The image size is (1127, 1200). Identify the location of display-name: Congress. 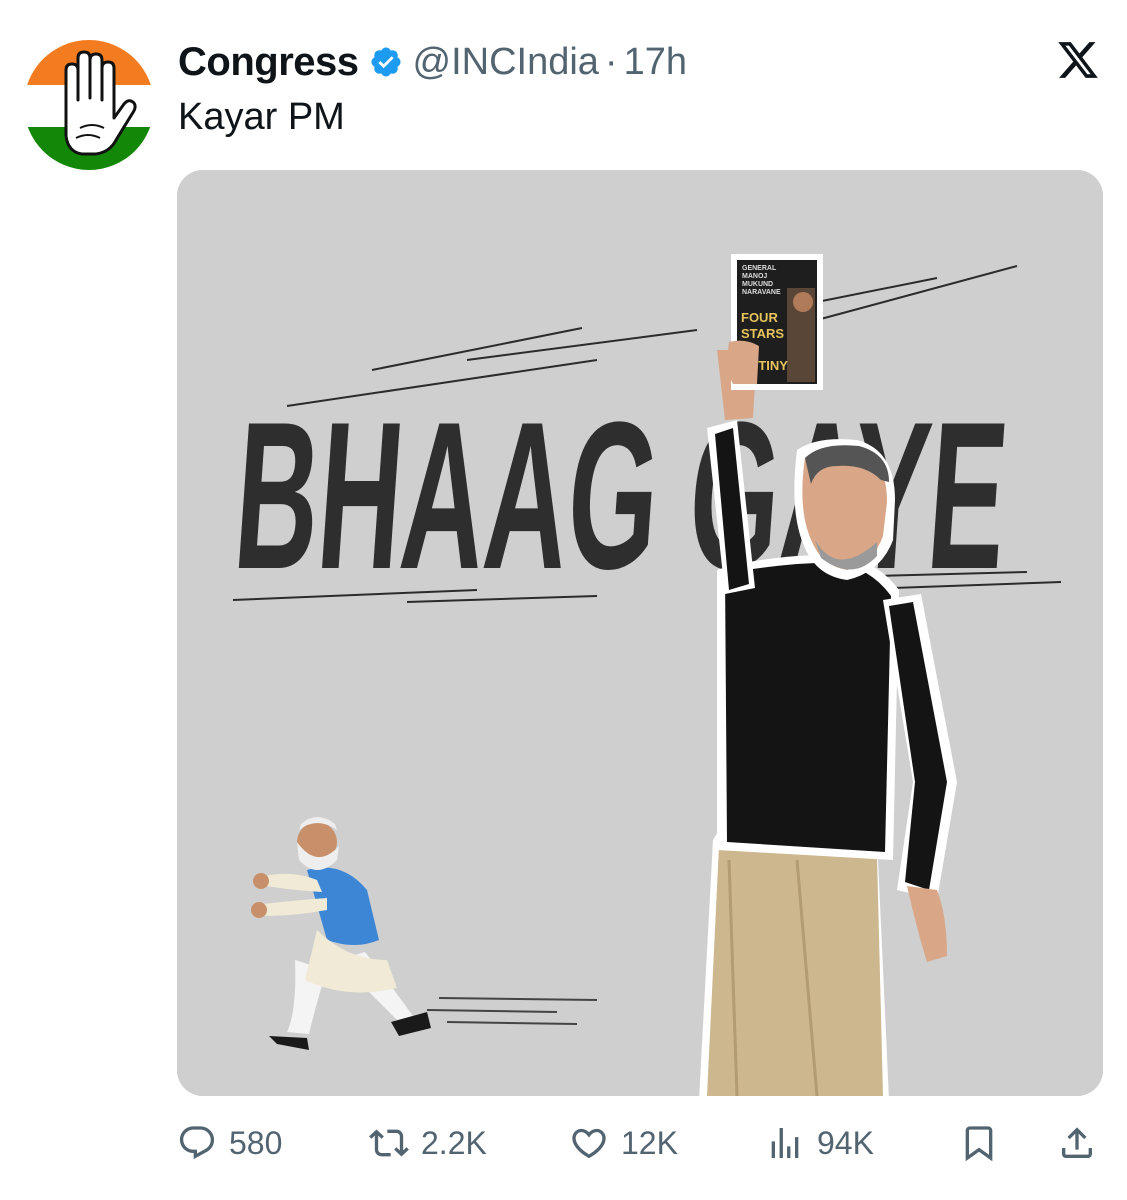
(268, 62).